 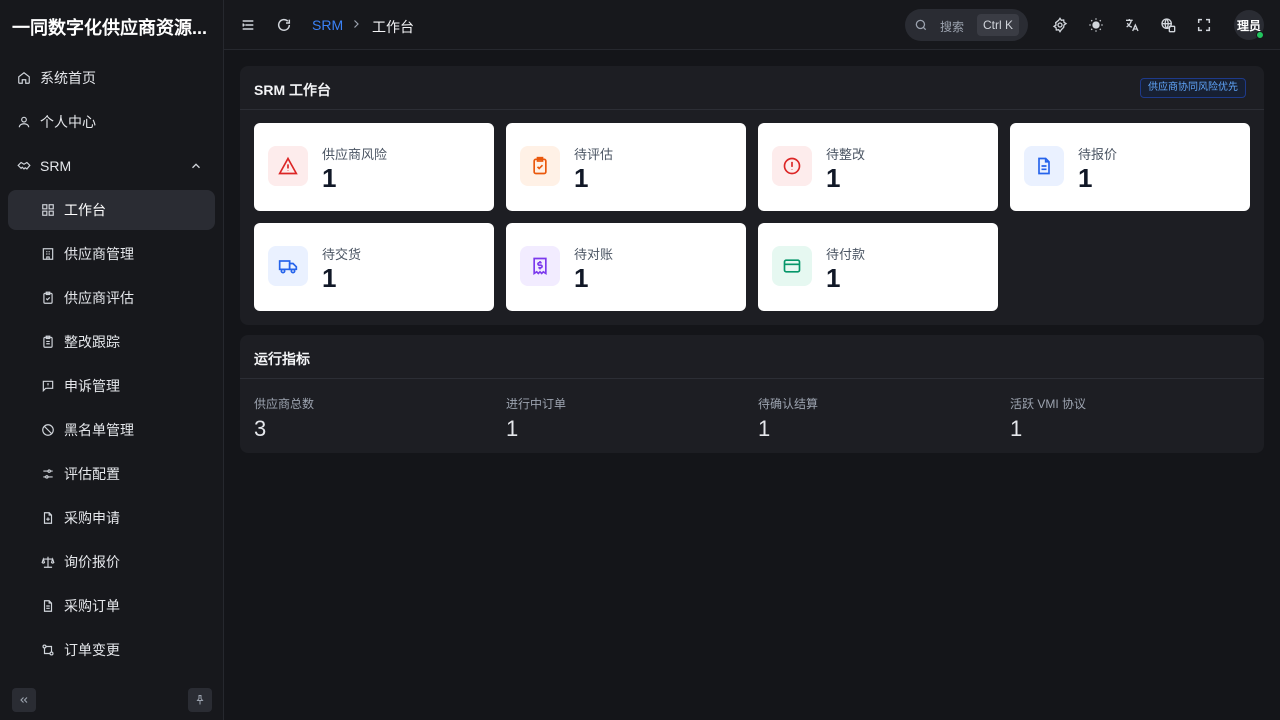 What do you see at coordinates (966, 25) in the screenshot?
I see `search-box: 搜索 Ctrl K` at bounding box center [966, 25].